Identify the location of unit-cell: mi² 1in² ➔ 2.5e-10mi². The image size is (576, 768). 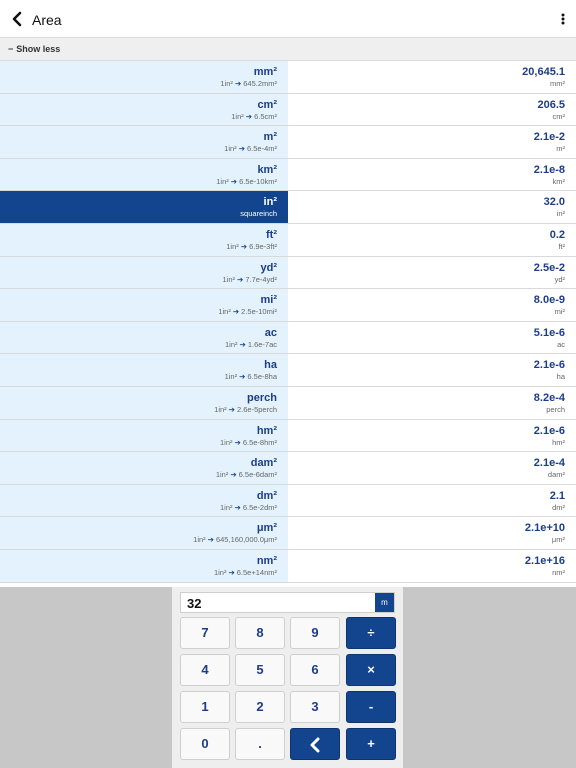
(144, 305).